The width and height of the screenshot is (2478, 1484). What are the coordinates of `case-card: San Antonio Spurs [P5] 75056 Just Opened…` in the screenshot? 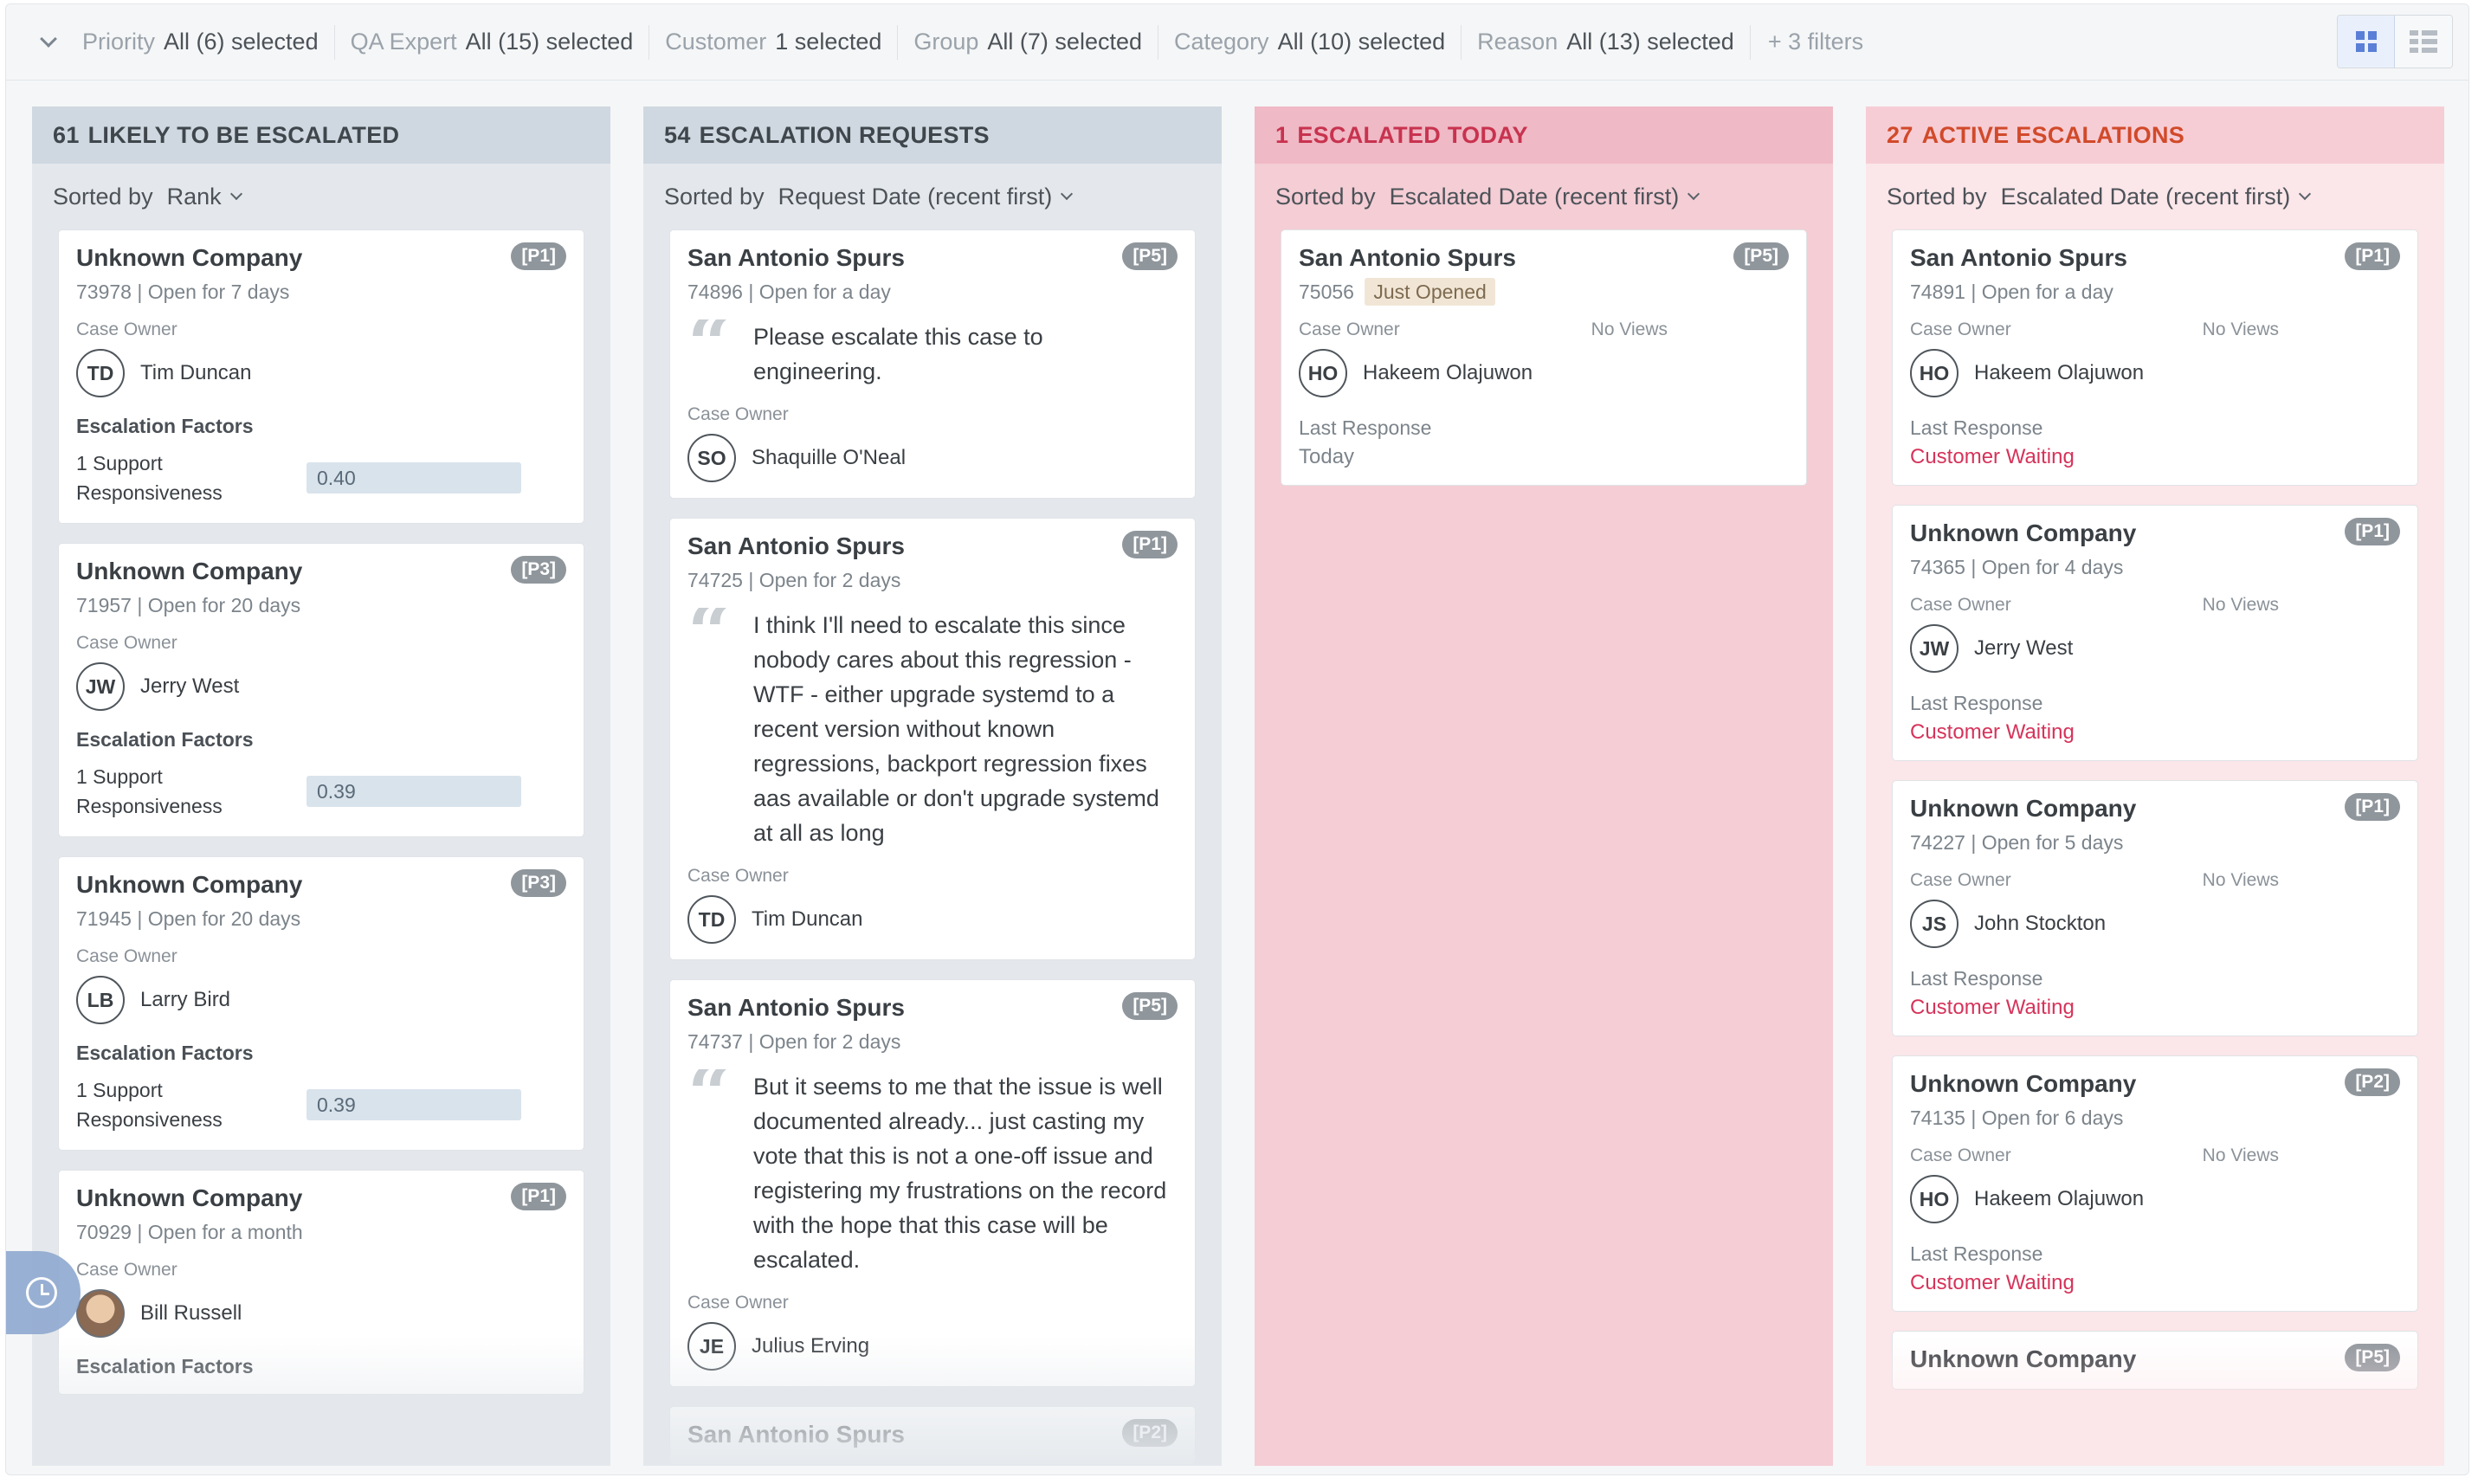 It's located at (1544, 357).